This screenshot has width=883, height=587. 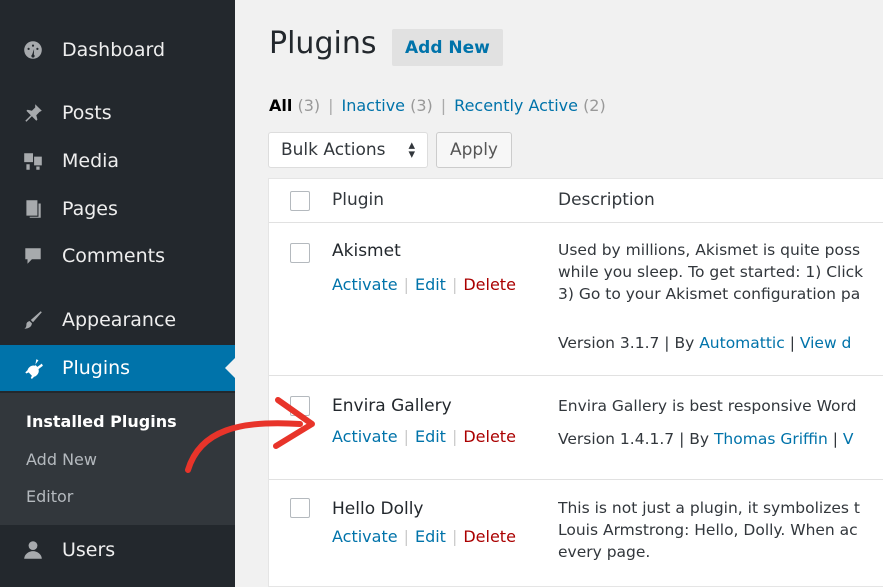 I want to click on bulk-actions-select: Bulk Actions ▴ ▾, so click(x=348, y=150).